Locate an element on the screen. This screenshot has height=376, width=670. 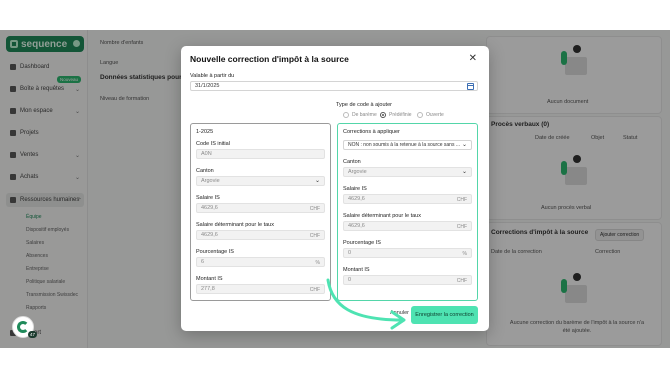
save-button-label: Enregistrer la correction is located at coordinates (444, 315).